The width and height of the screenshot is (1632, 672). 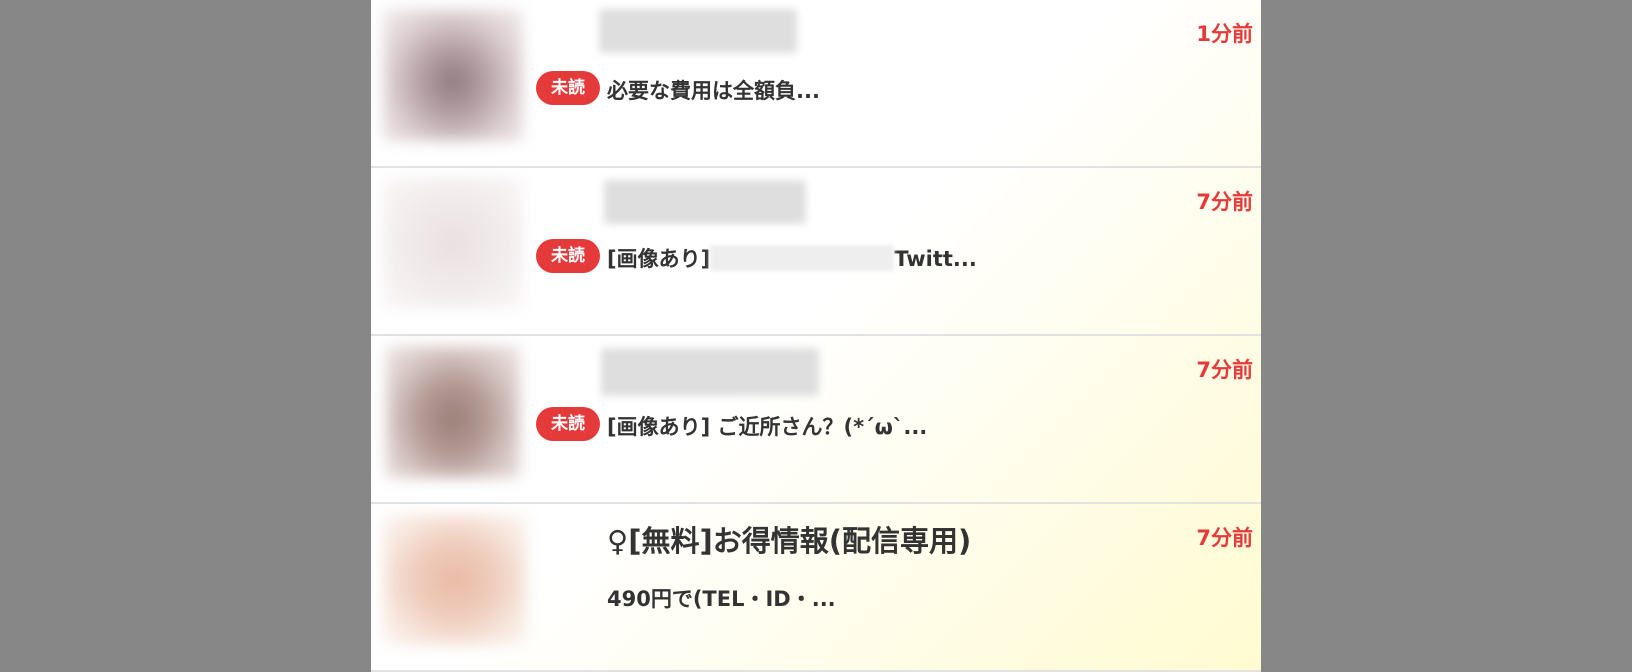 What do you see at coordinates (802, 258) in the screenshot?
I see `redacted-text` at bounding box center [802, 258].